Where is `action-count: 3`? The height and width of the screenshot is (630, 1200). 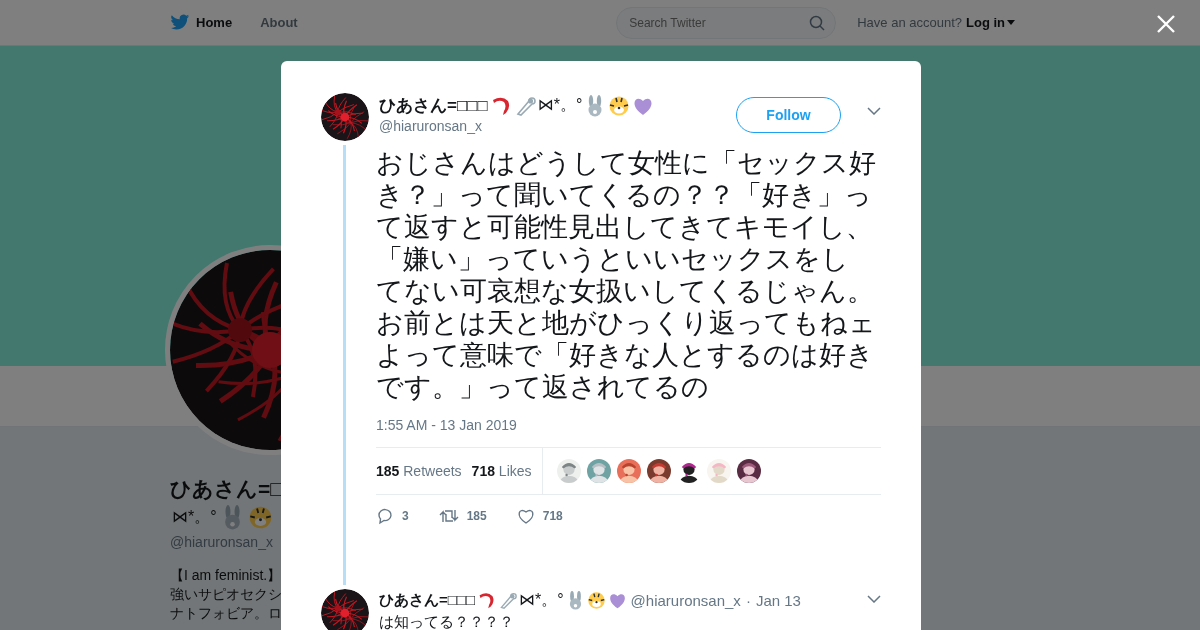 action-count: 3 is located at coordinates (405, 516).